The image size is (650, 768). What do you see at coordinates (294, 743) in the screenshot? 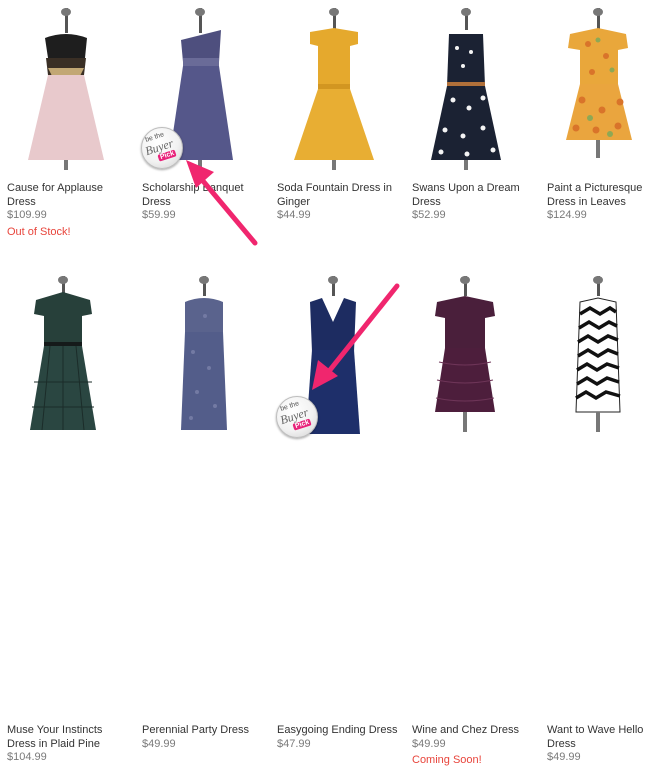
I see `product-price: $47.99` at bounding box center [294, 743].